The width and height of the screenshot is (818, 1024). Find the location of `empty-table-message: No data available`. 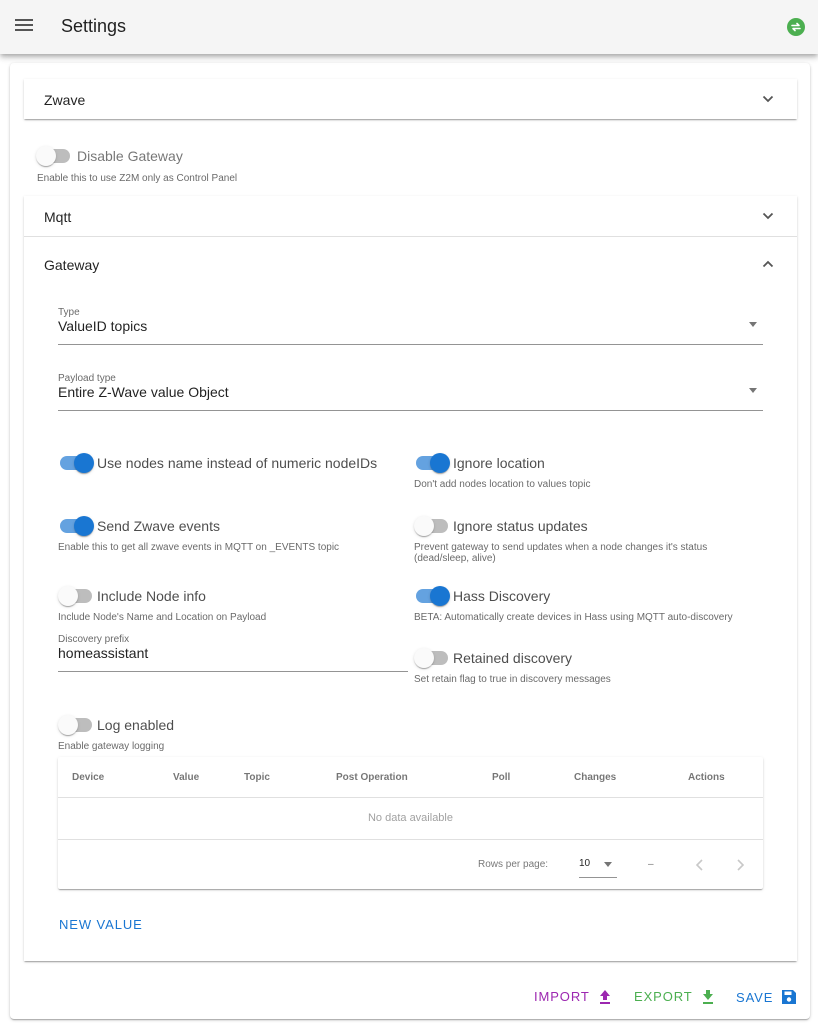

empty-table-message: No data available is located at coordinates (410, 818).